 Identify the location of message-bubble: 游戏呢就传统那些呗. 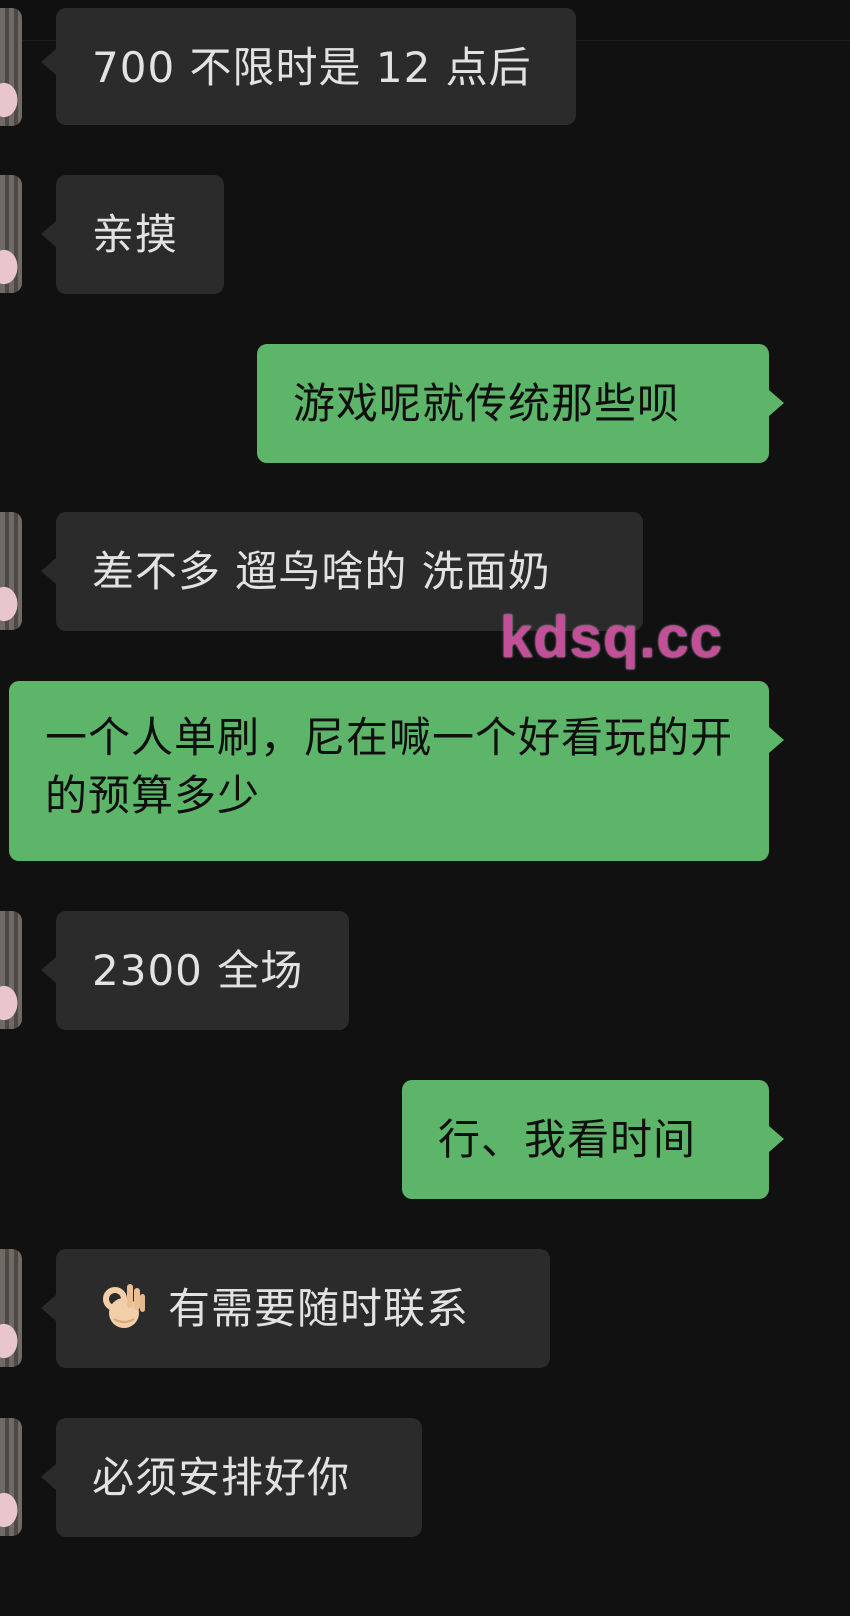
(513, 403).